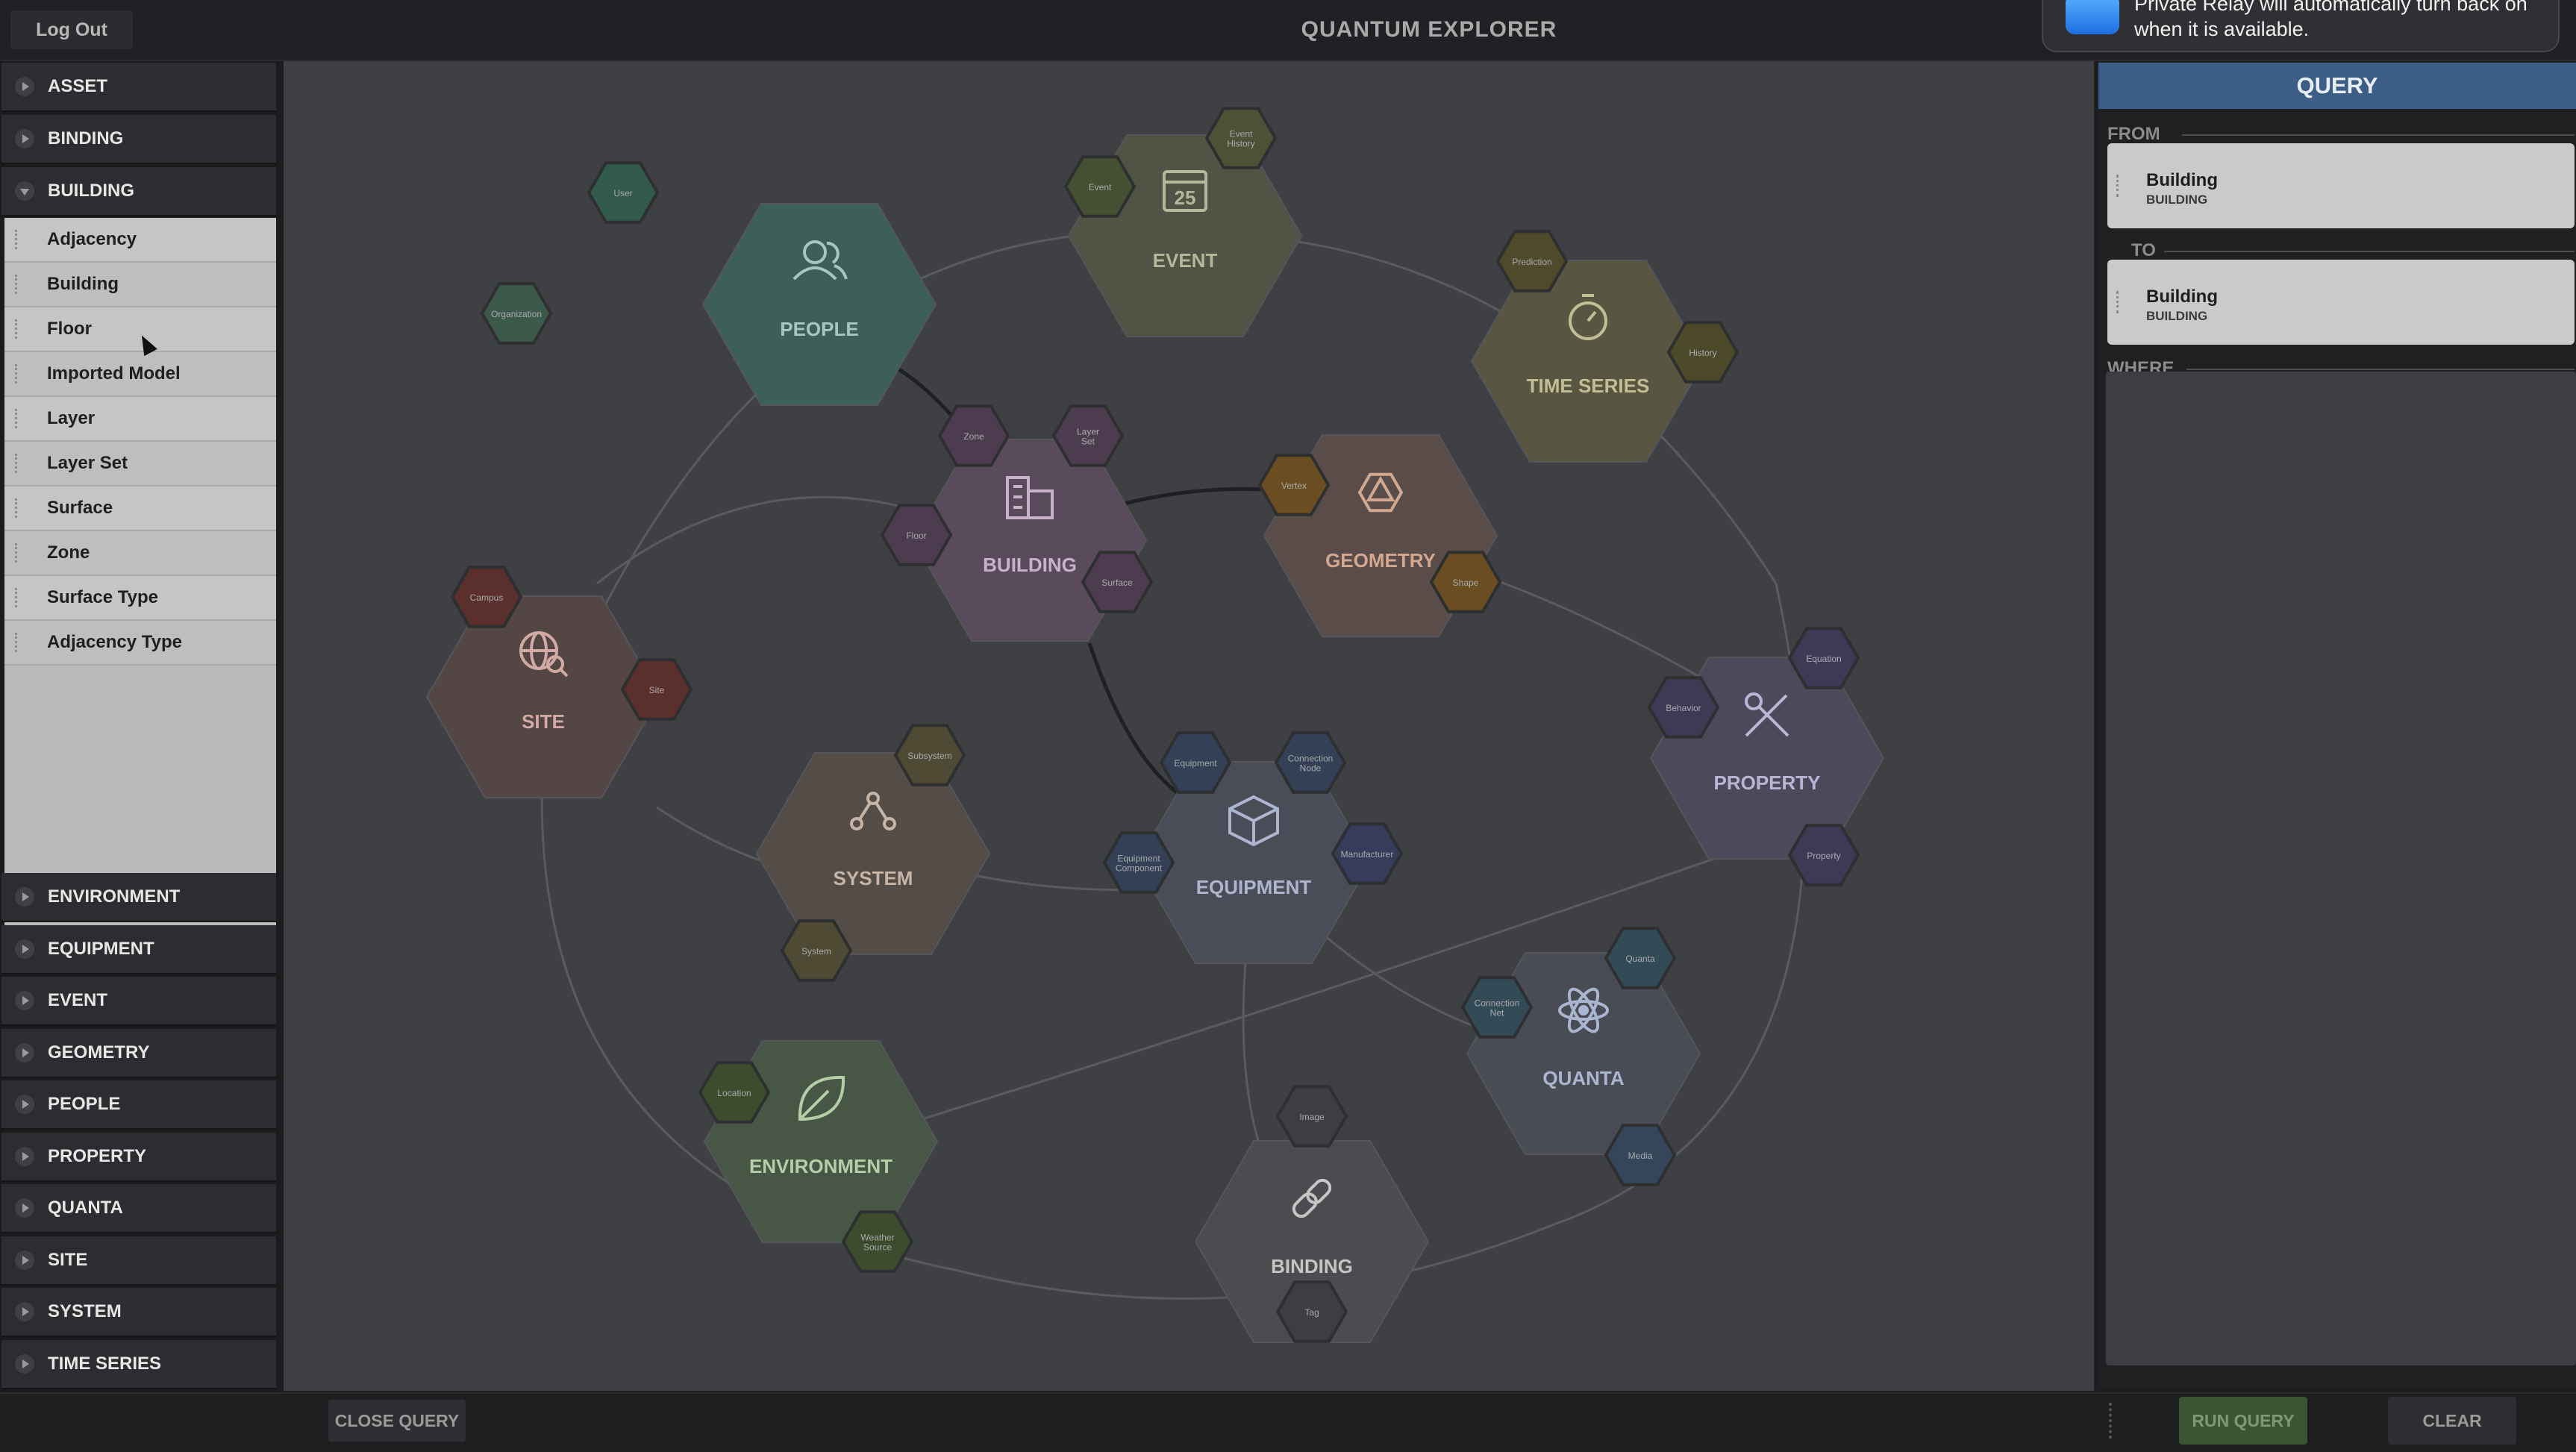 The image size is (2576, 1452). Describe the element at coordinates (1497, 1007) in the screenshot. I see `subtype-connection-net: ConnectionNet` at that location.